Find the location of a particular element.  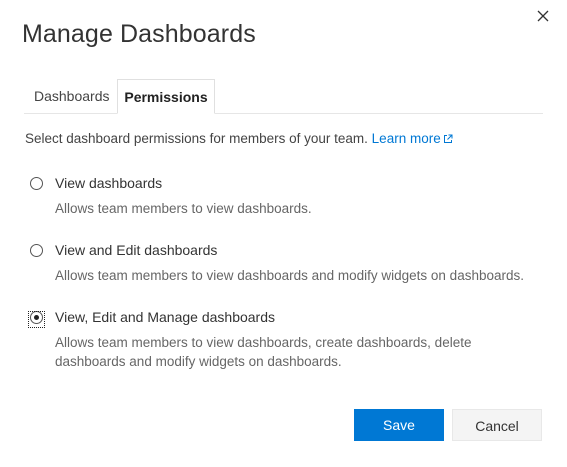

tab-dashboards: Dashboards is located at coordinates (70, 96).